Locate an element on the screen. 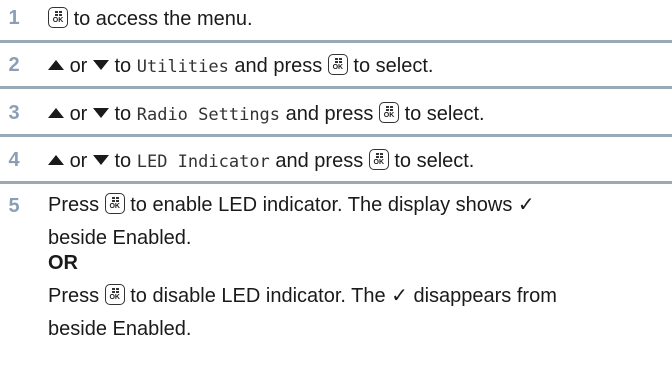  or-label: OR is located at coordinates (63, 263).